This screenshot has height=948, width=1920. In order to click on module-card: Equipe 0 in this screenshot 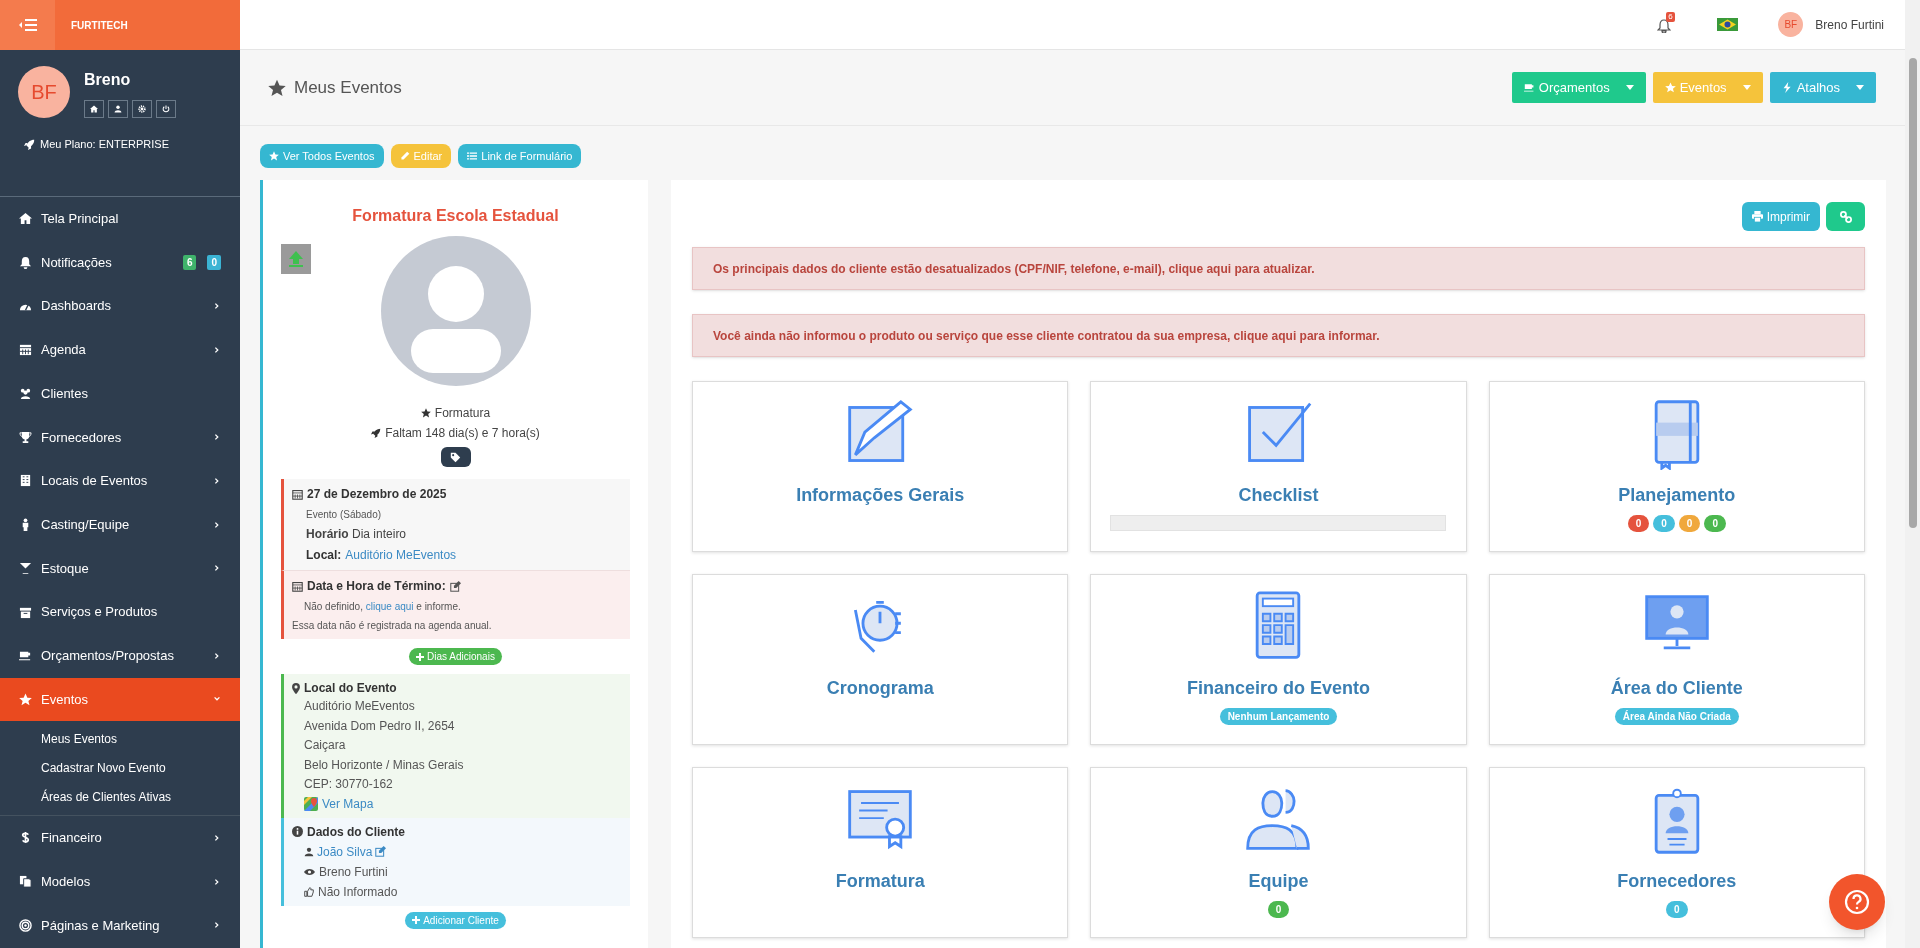, I will do `click(1278, 852)`.